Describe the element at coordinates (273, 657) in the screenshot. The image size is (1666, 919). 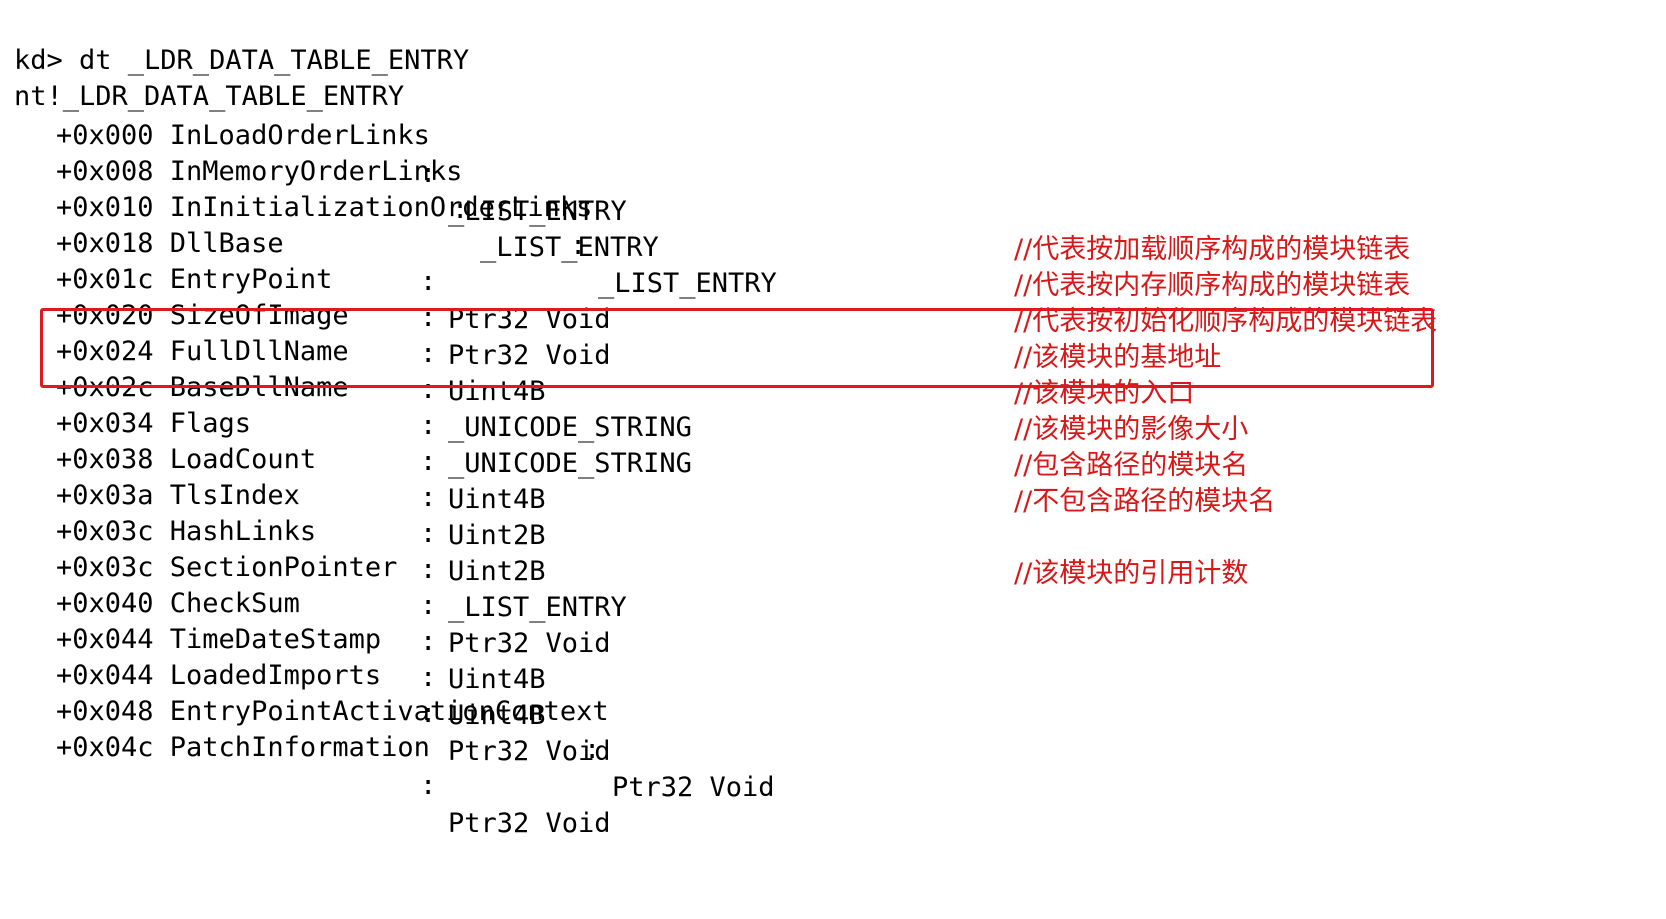
I see `field-row: +0x044 TimeDateStamp : Uint4B` at that location.